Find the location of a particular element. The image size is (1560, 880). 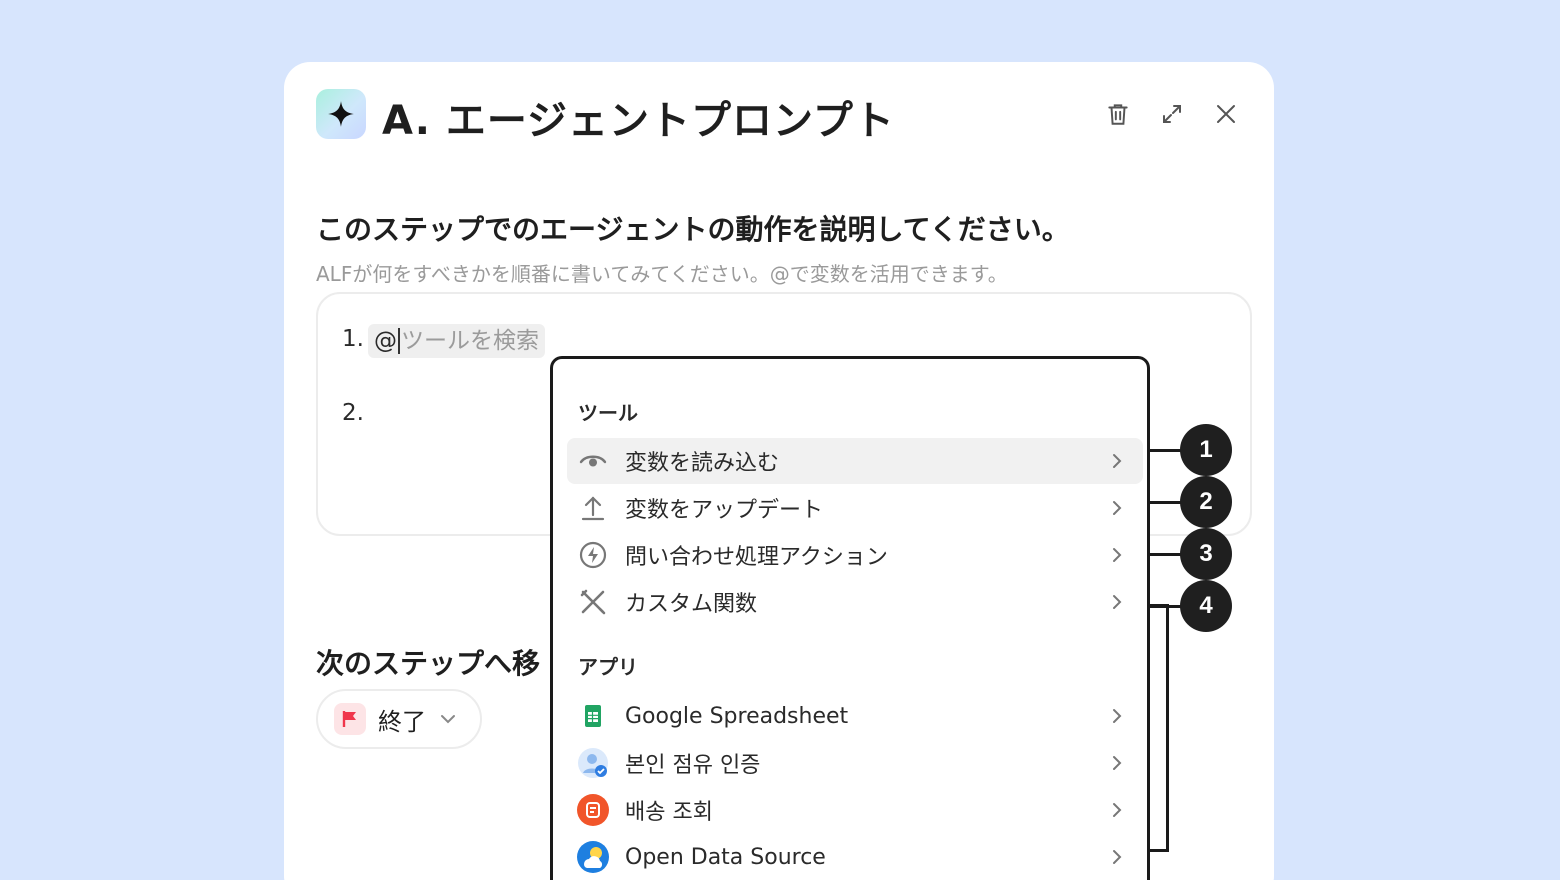

trash-icon is located at coordinates (1118, 114).